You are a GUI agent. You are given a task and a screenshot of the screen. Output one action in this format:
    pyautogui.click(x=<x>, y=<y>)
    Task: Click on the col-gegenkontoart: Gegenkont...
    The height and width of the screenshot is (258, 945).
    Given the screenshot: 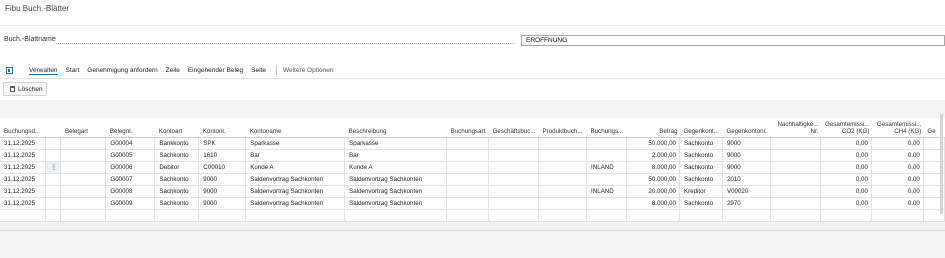 What is the action you would take?
    pyautogui.click(x=701, y=128)
    